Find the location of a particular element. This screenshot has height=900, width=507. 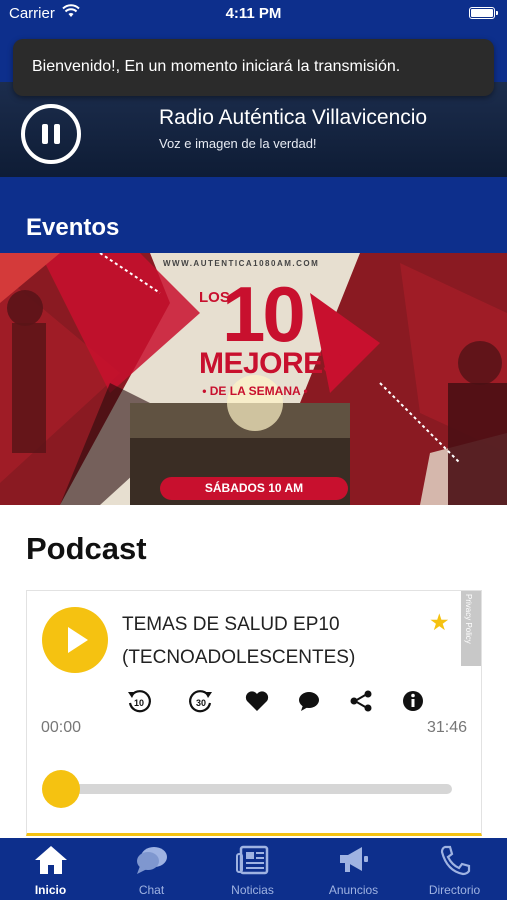

phone-icon is located at coordinates (454, 861).